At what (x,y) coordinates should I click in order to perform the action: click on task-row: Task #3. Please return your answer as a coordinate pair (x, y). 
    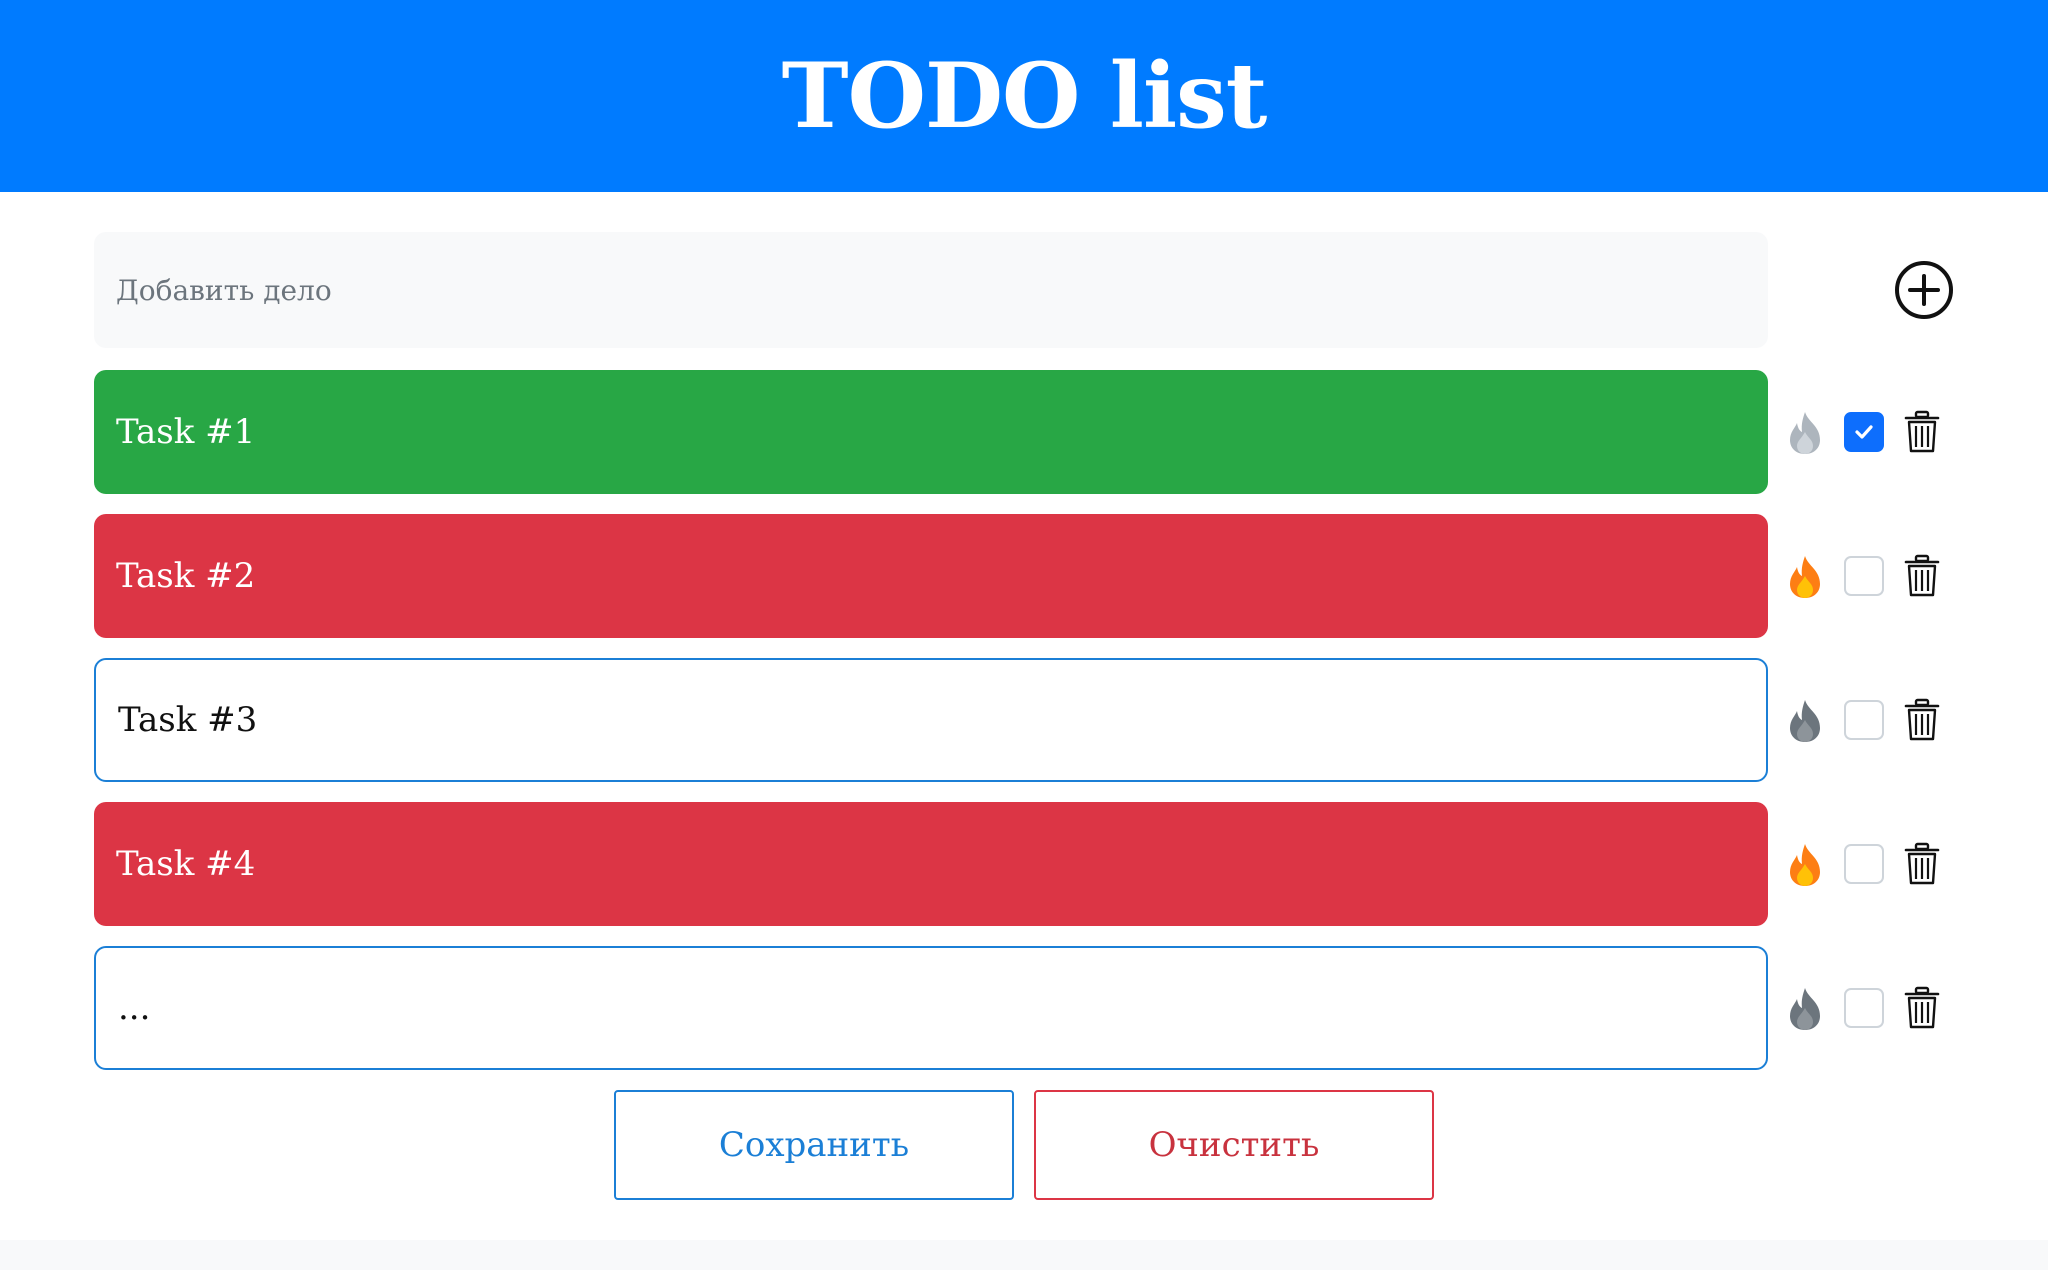
    Looking at the image, I should click on (1031, 720).